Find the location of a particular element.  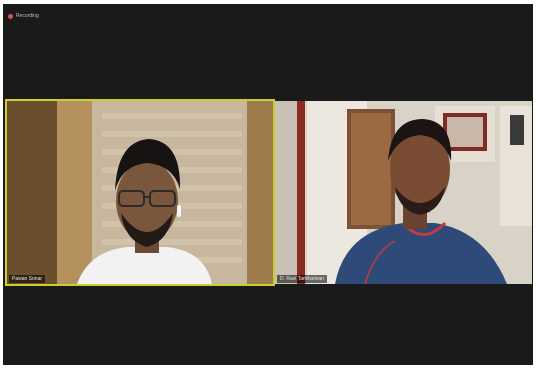

recording-dot-icon is located at coordinates (10, 16).